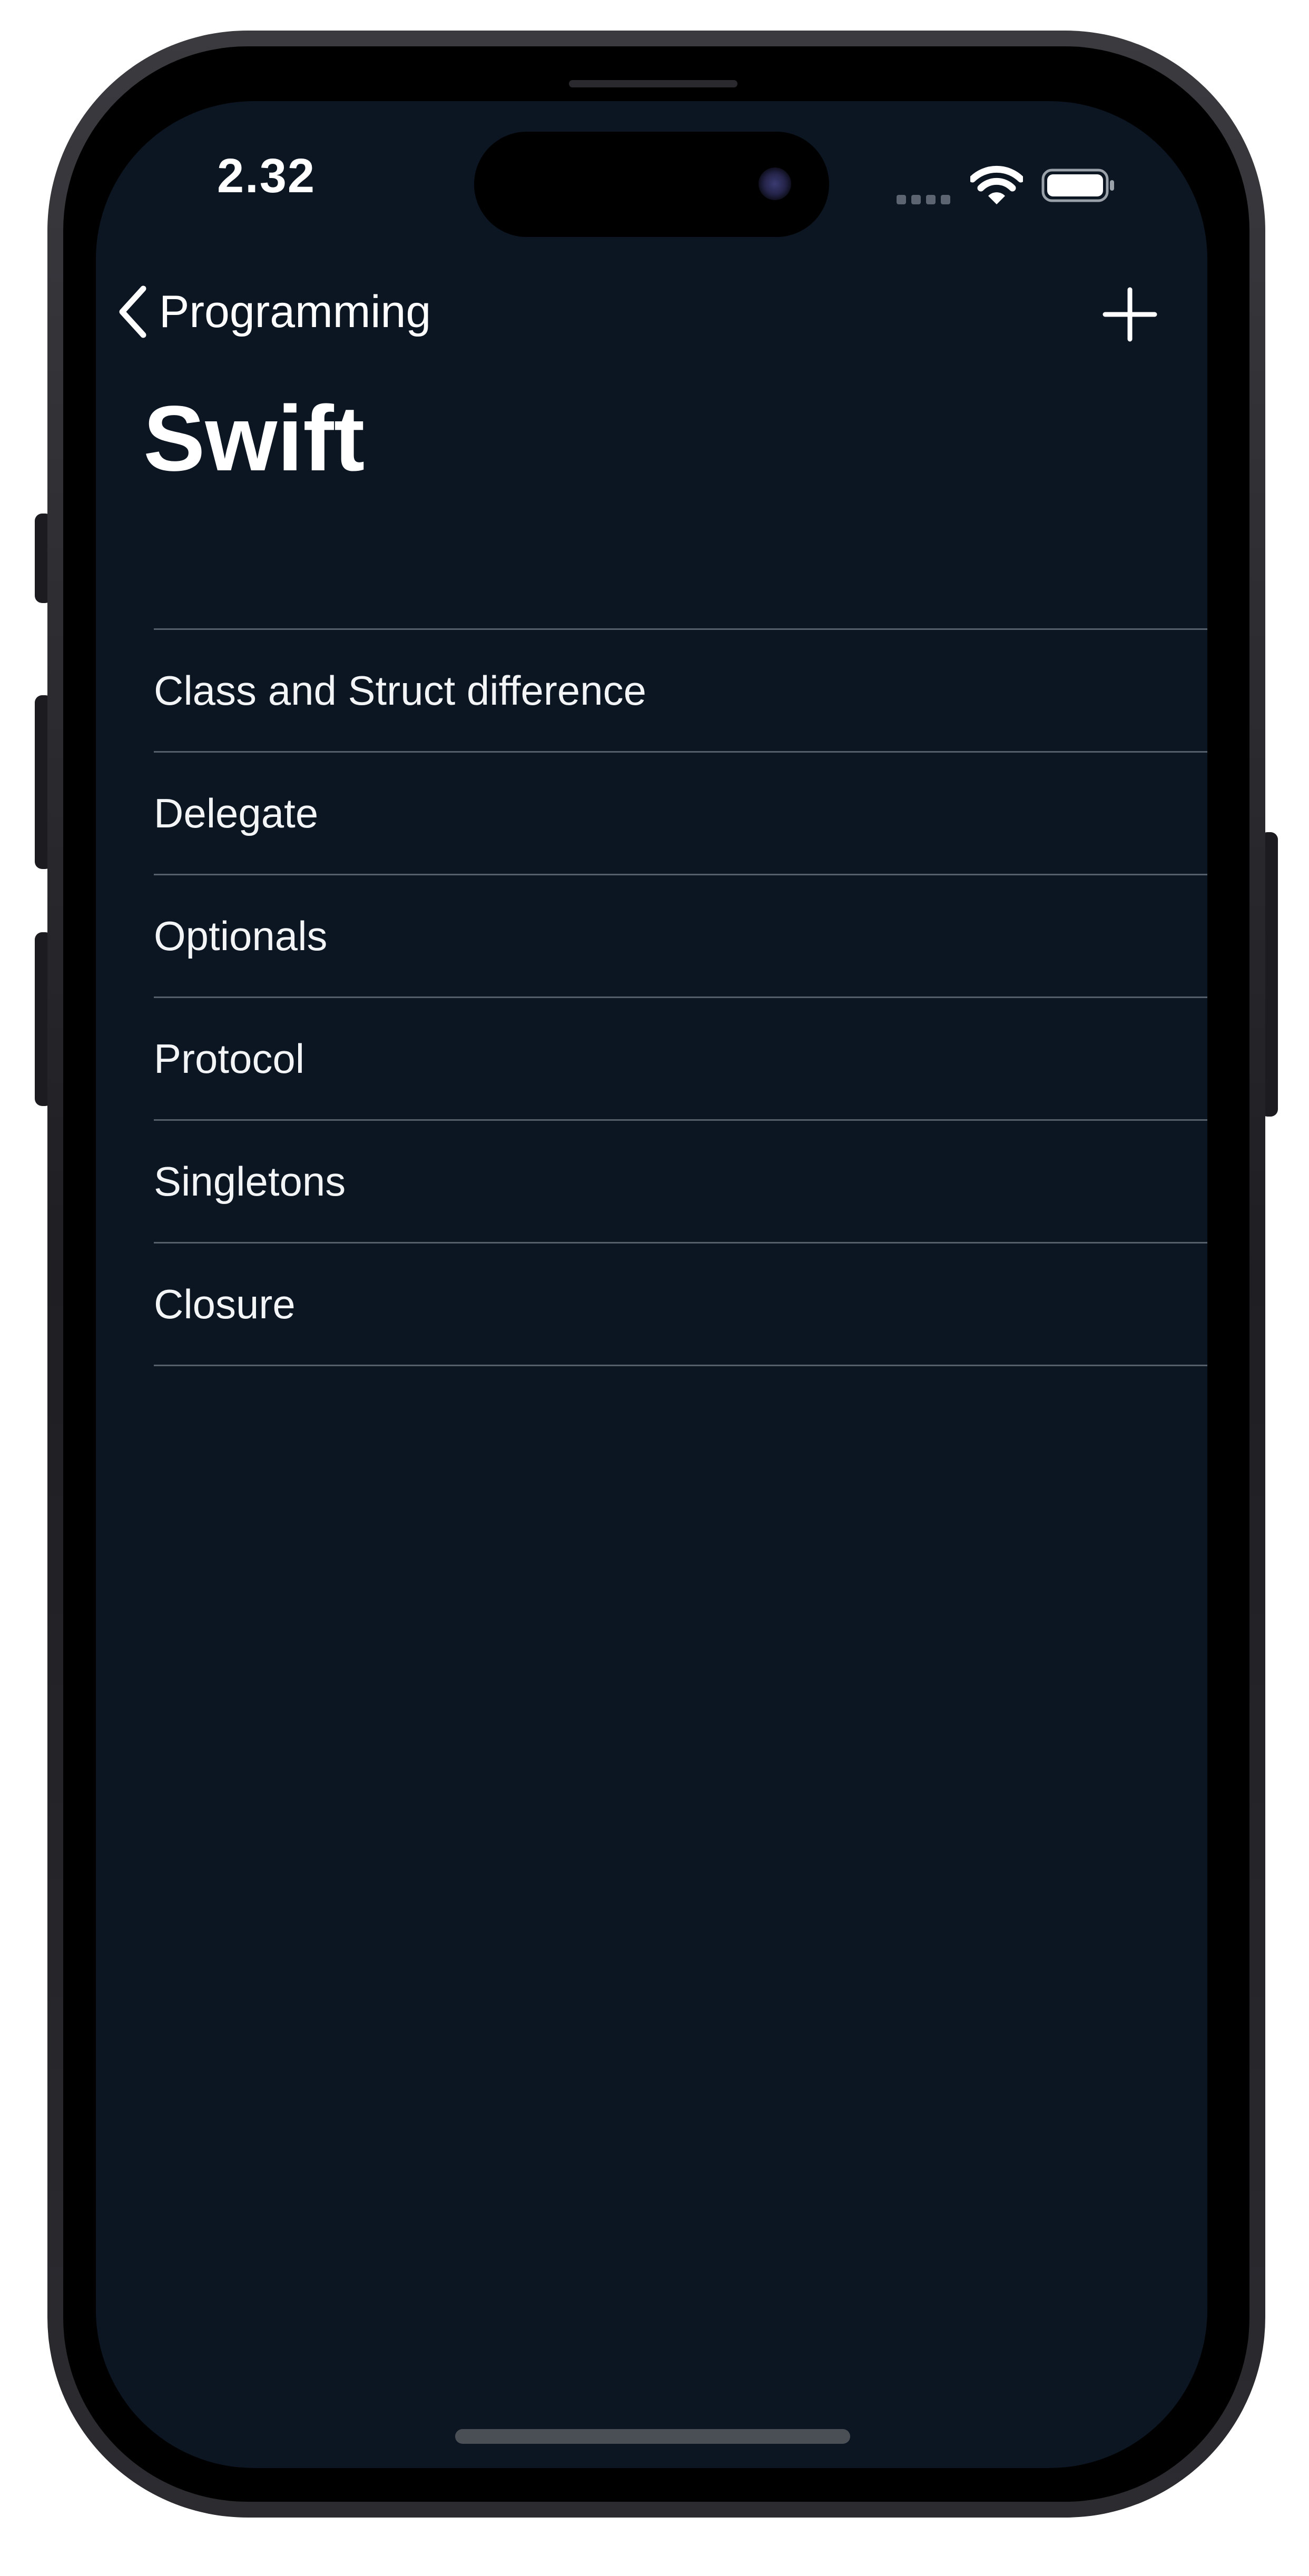 The height and width of the screenshot is (2576, 1309). Describe the element at coordinates (652, 2436) in the screenshot. I see `home-indicator` at that location.